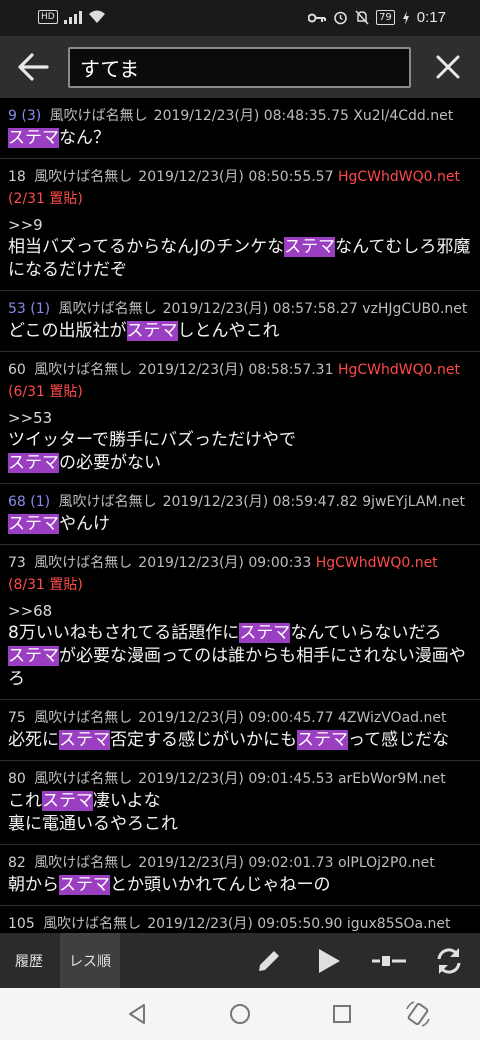 The image size is (480, 1040). I want to click on slider-icon, so click(389, 961).